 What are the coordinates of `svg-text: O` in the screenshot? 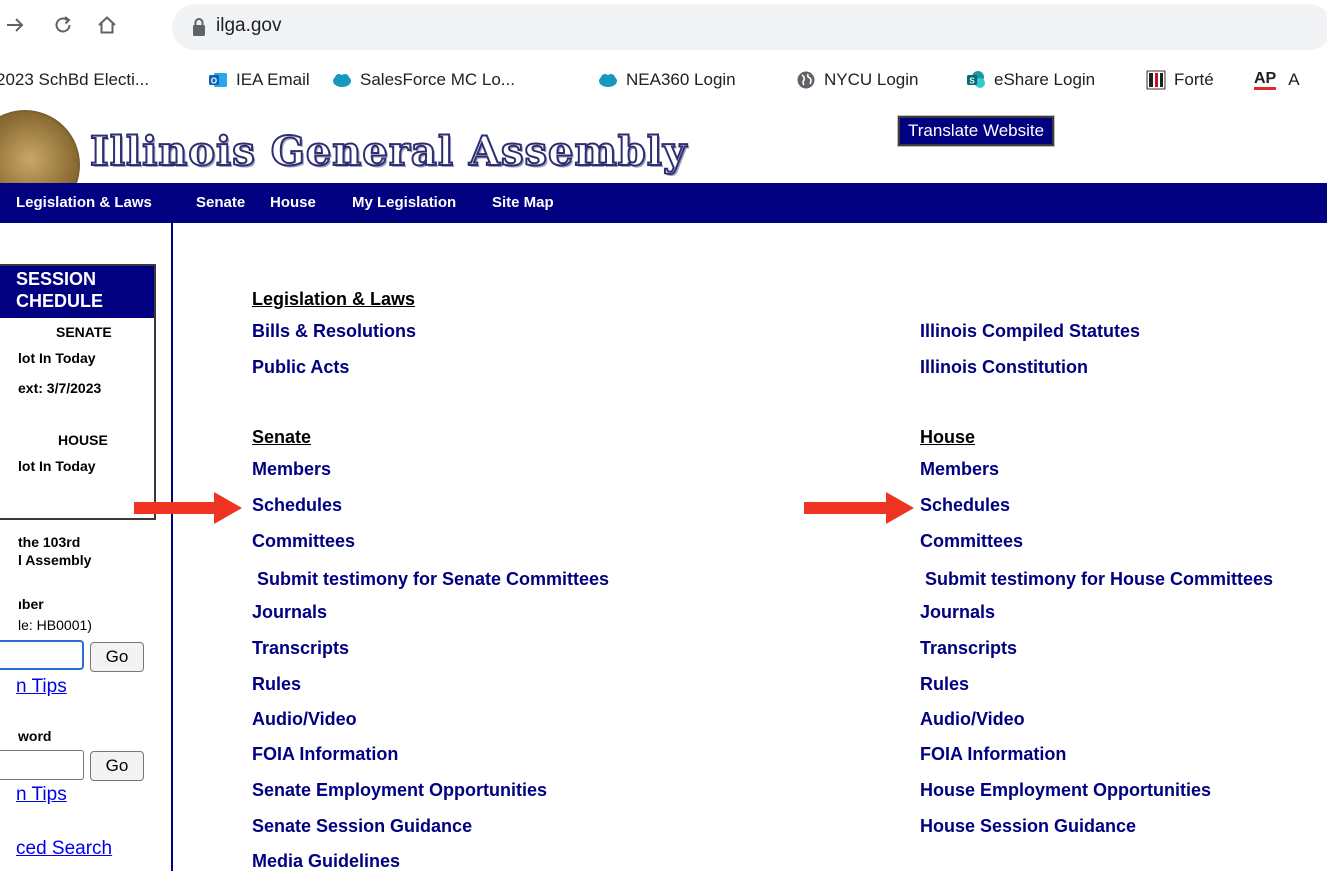 It's located at (214, 81).